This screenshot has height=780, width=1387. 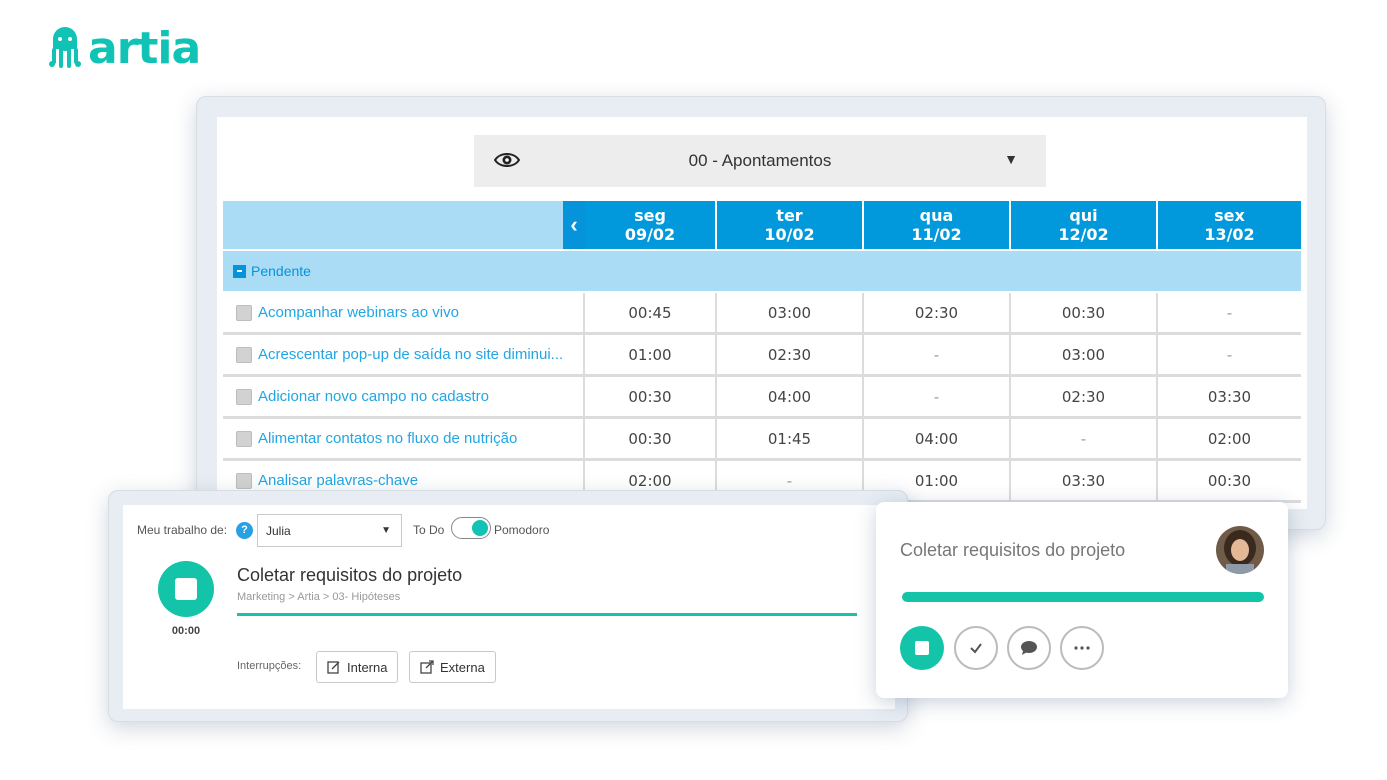 What do you see at coordinates (329, 530) in the screenshot?
I see `user-select: Julia ▼` at bounding box center [329, 530].